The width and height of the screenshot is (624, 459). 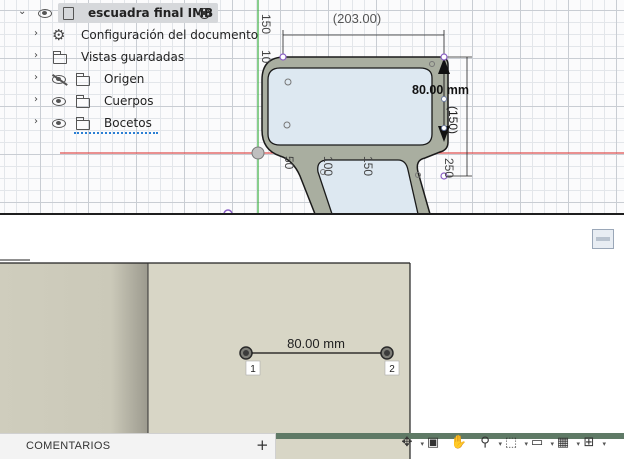 What do you see at coordinates (368, 166) in the screenshot?
I see `axis-label-150: 150` at bounding box center [368, 166].